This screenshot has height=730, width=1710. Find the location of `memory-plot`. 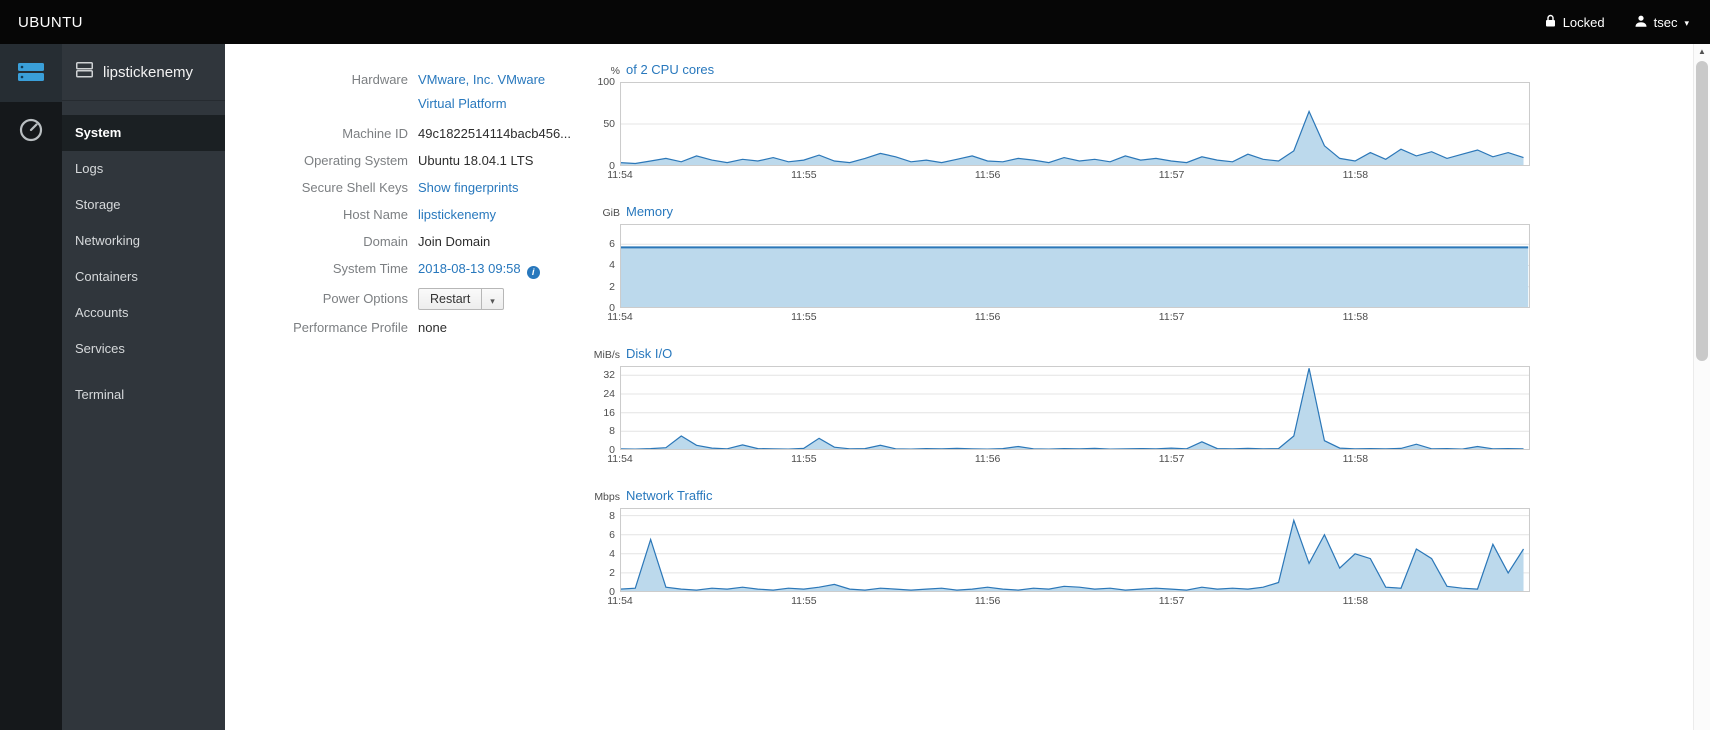

memory-plot is located at coordinates (1075, 266).